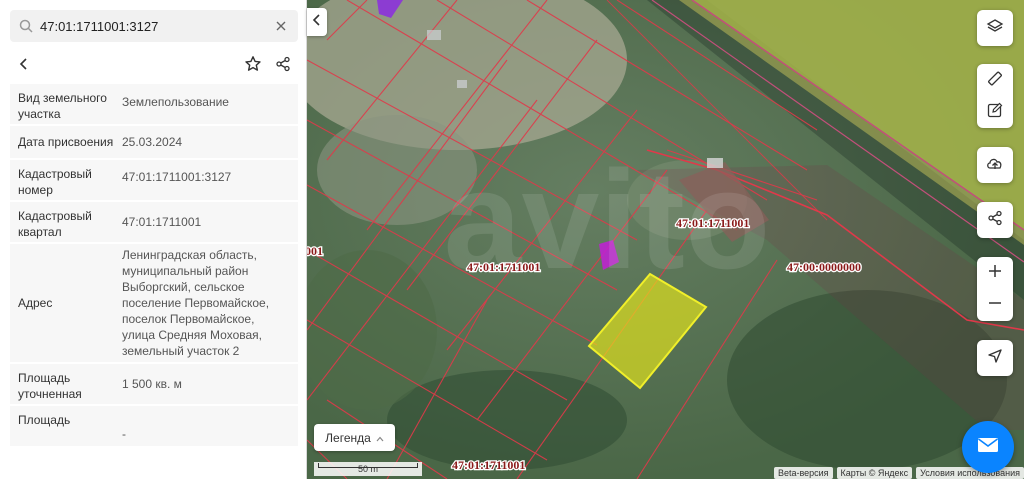  I want to click on detail-row-area: Площадь -, so click(154, 426).